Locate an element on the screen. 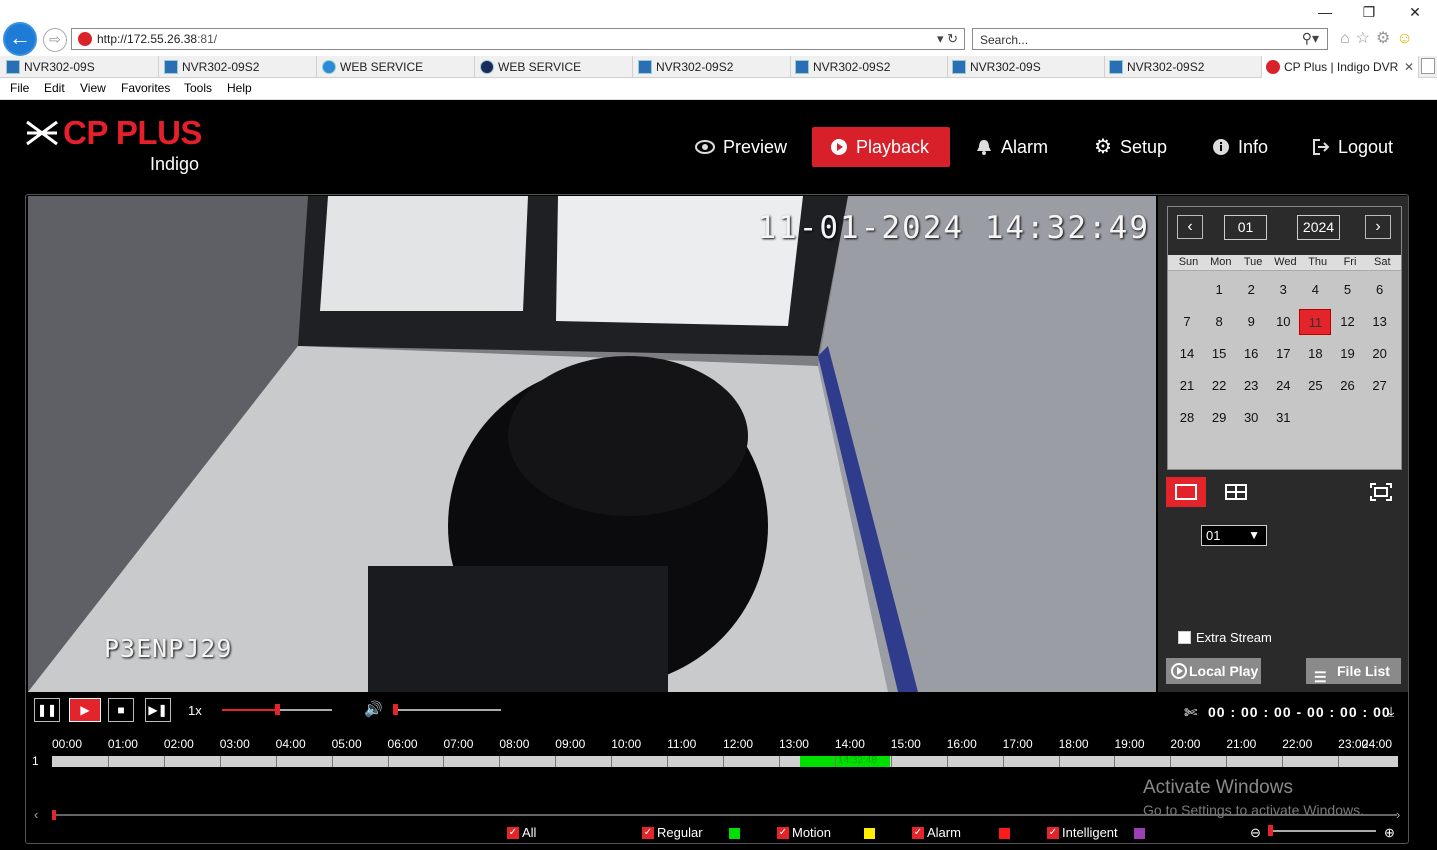  local-play-button: Local Play is located at coordinates (1213, 671).